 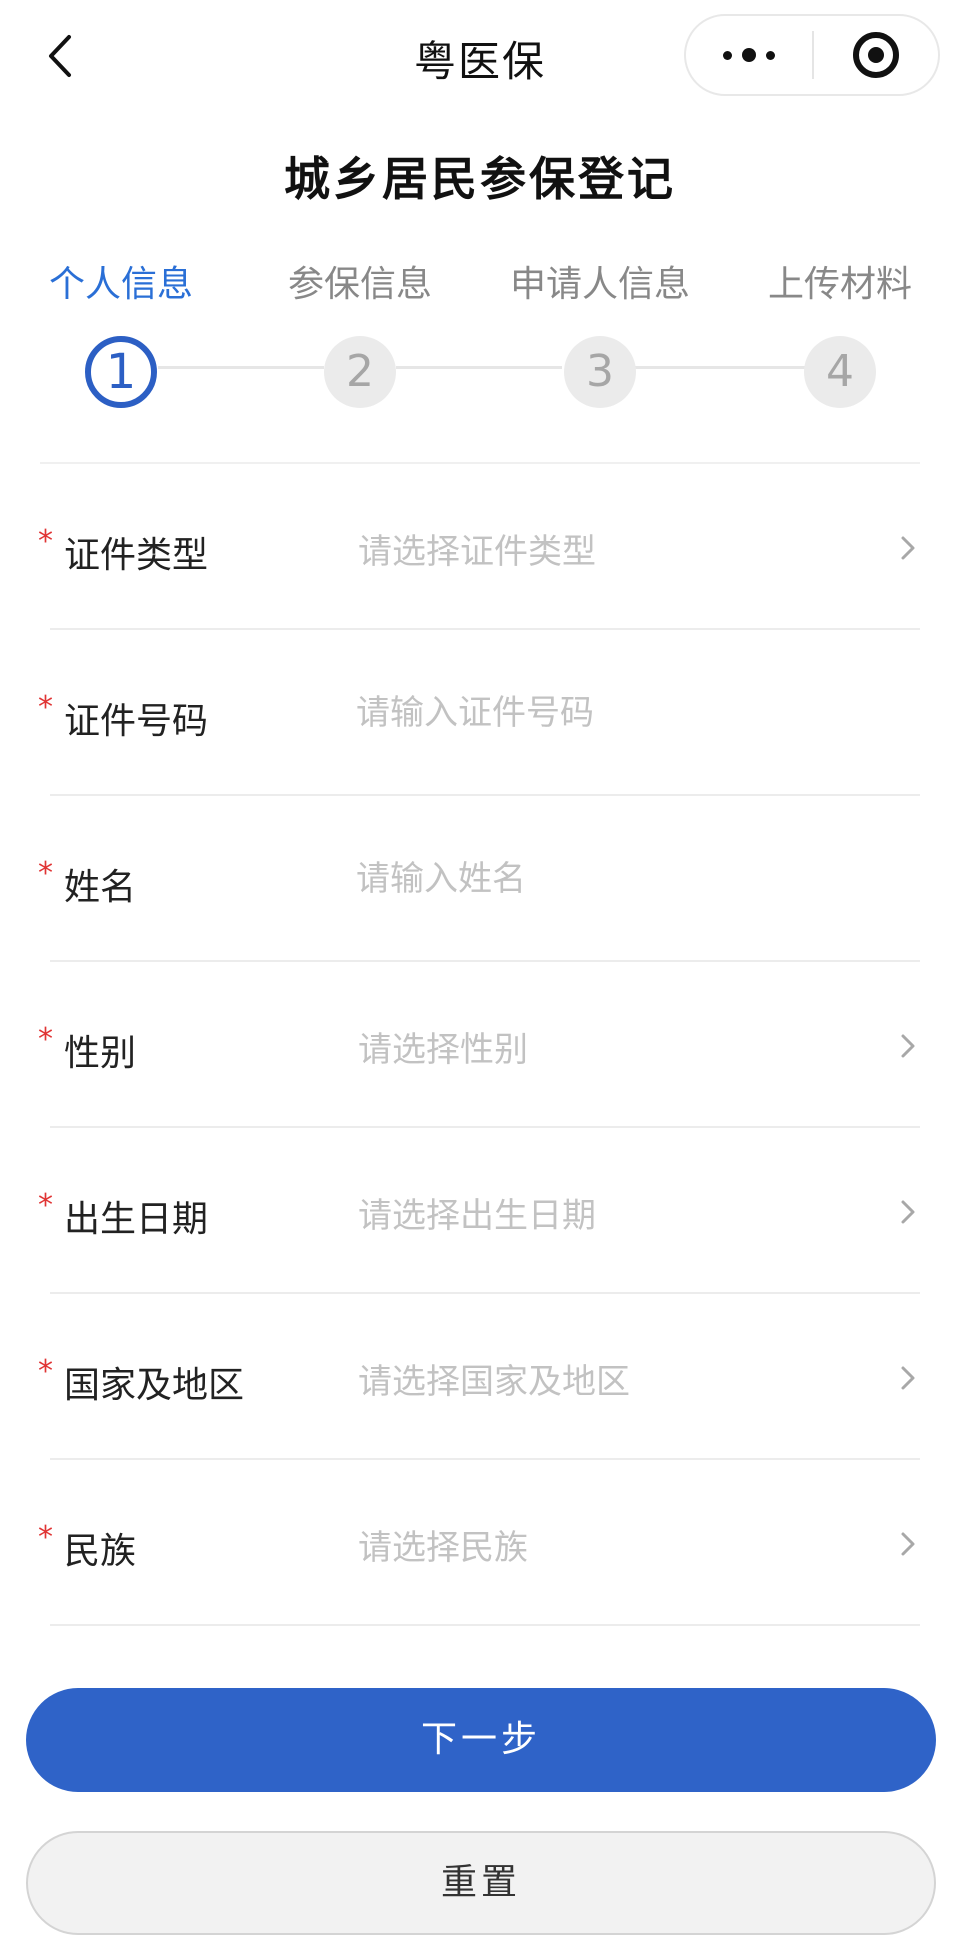 What do you see at coordinates (100, 1551) in the screenshot?
I see `field-label: 民族` at bounding box center [100, 1551].